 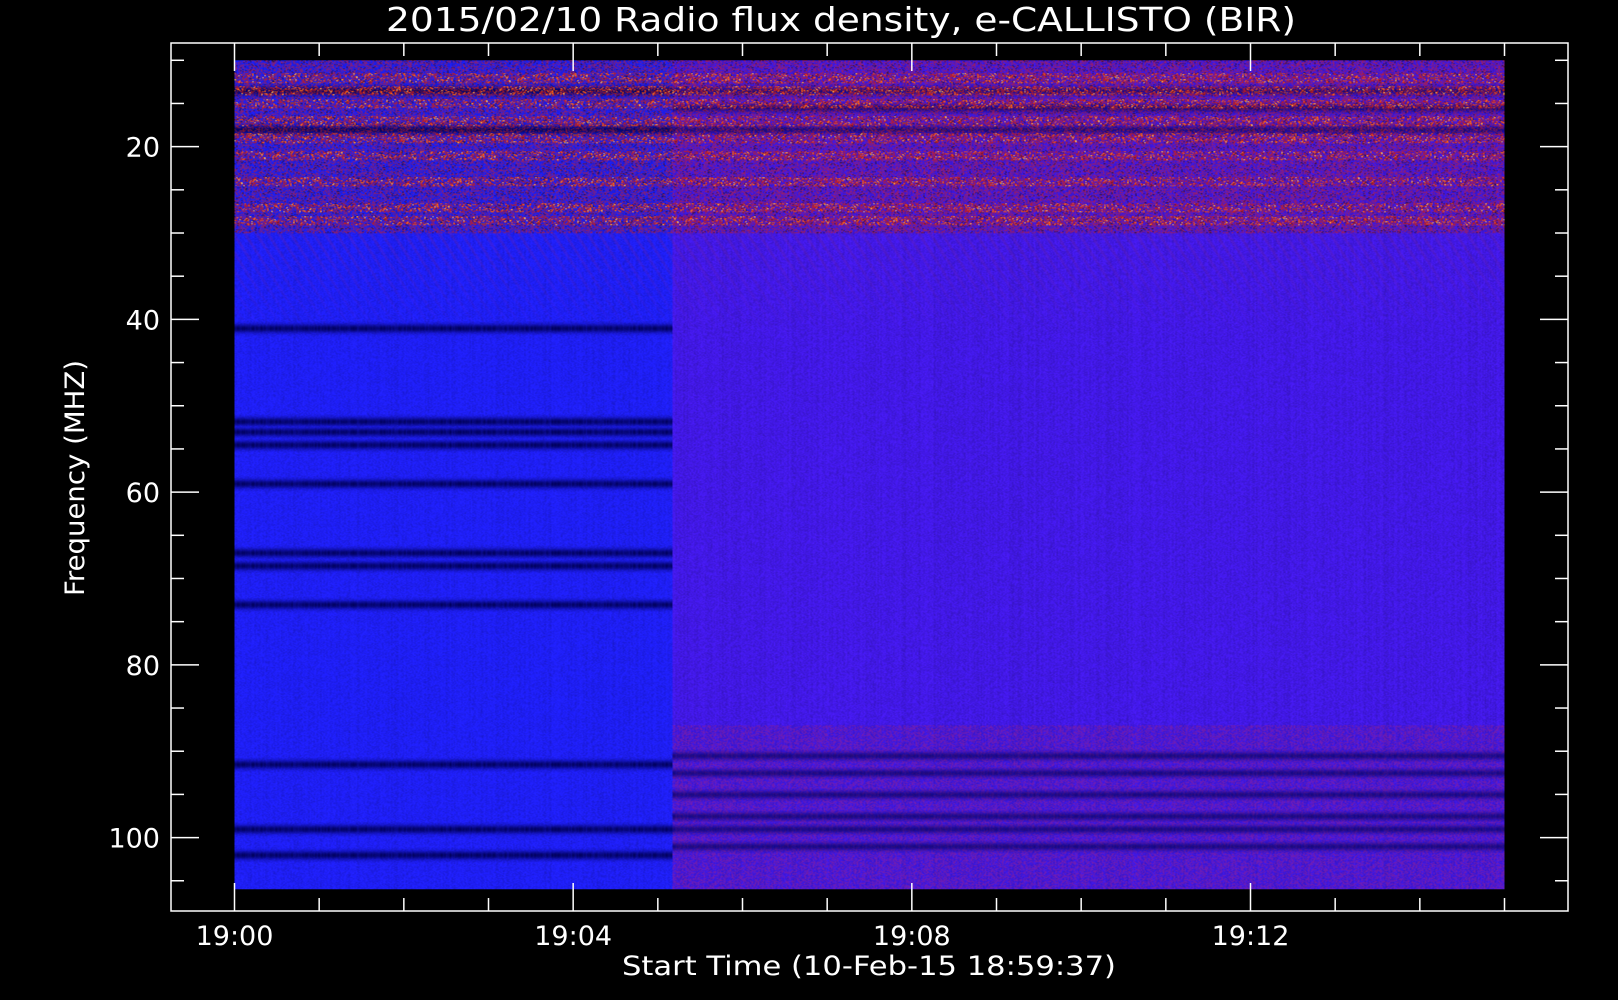 What do you see at coordinates (1251, 936) in the screenshot?
I see `x-tick-label: 19:12` at bounding box center [1251, 936].